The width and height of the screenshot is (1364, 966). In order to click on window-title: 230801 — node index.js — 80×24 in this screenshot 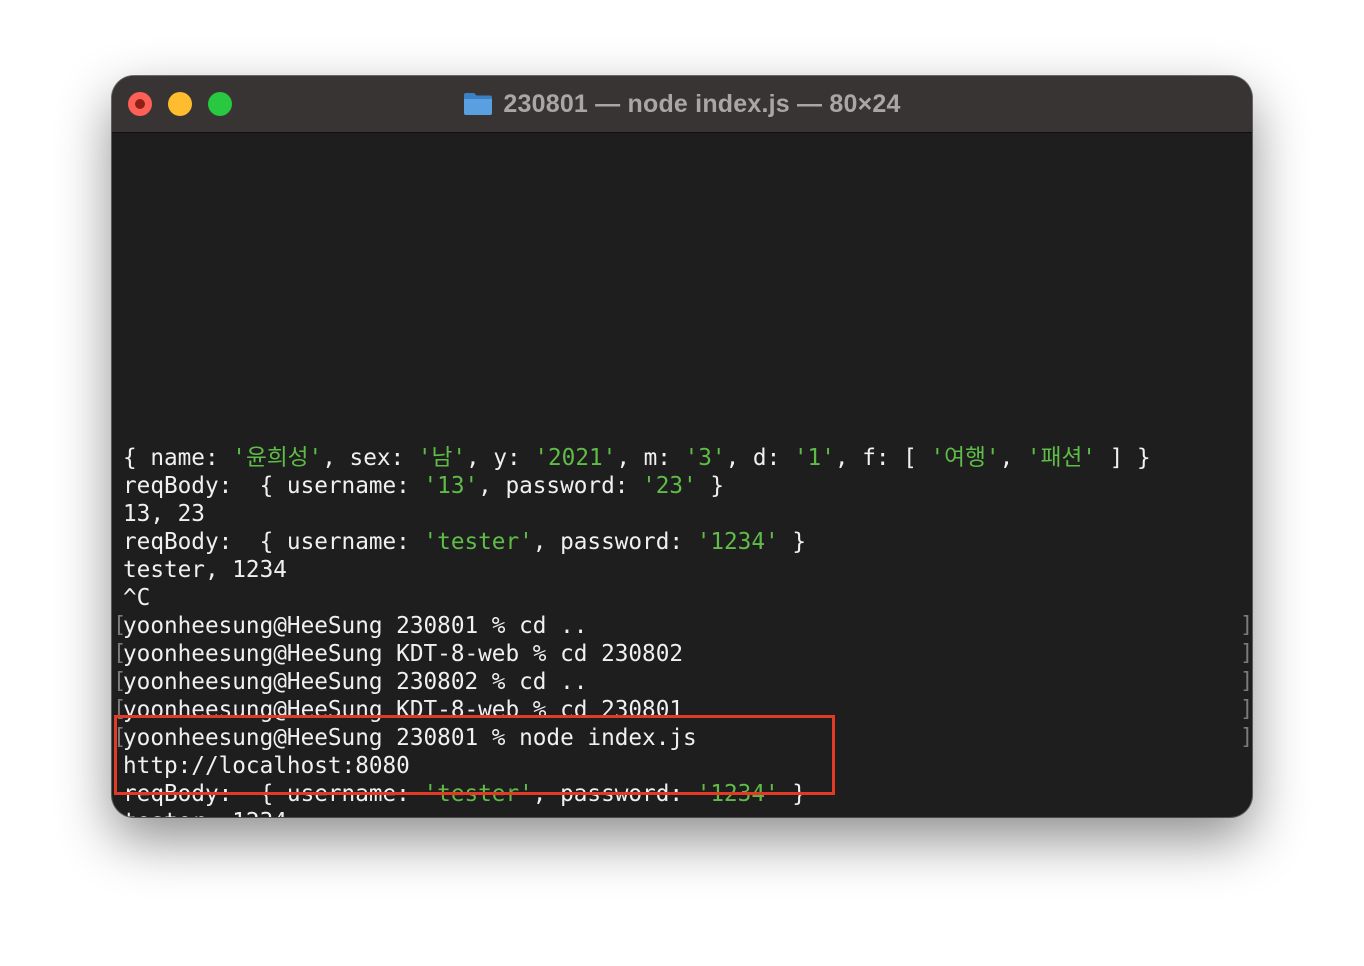, I will do `click(702, 103)`.